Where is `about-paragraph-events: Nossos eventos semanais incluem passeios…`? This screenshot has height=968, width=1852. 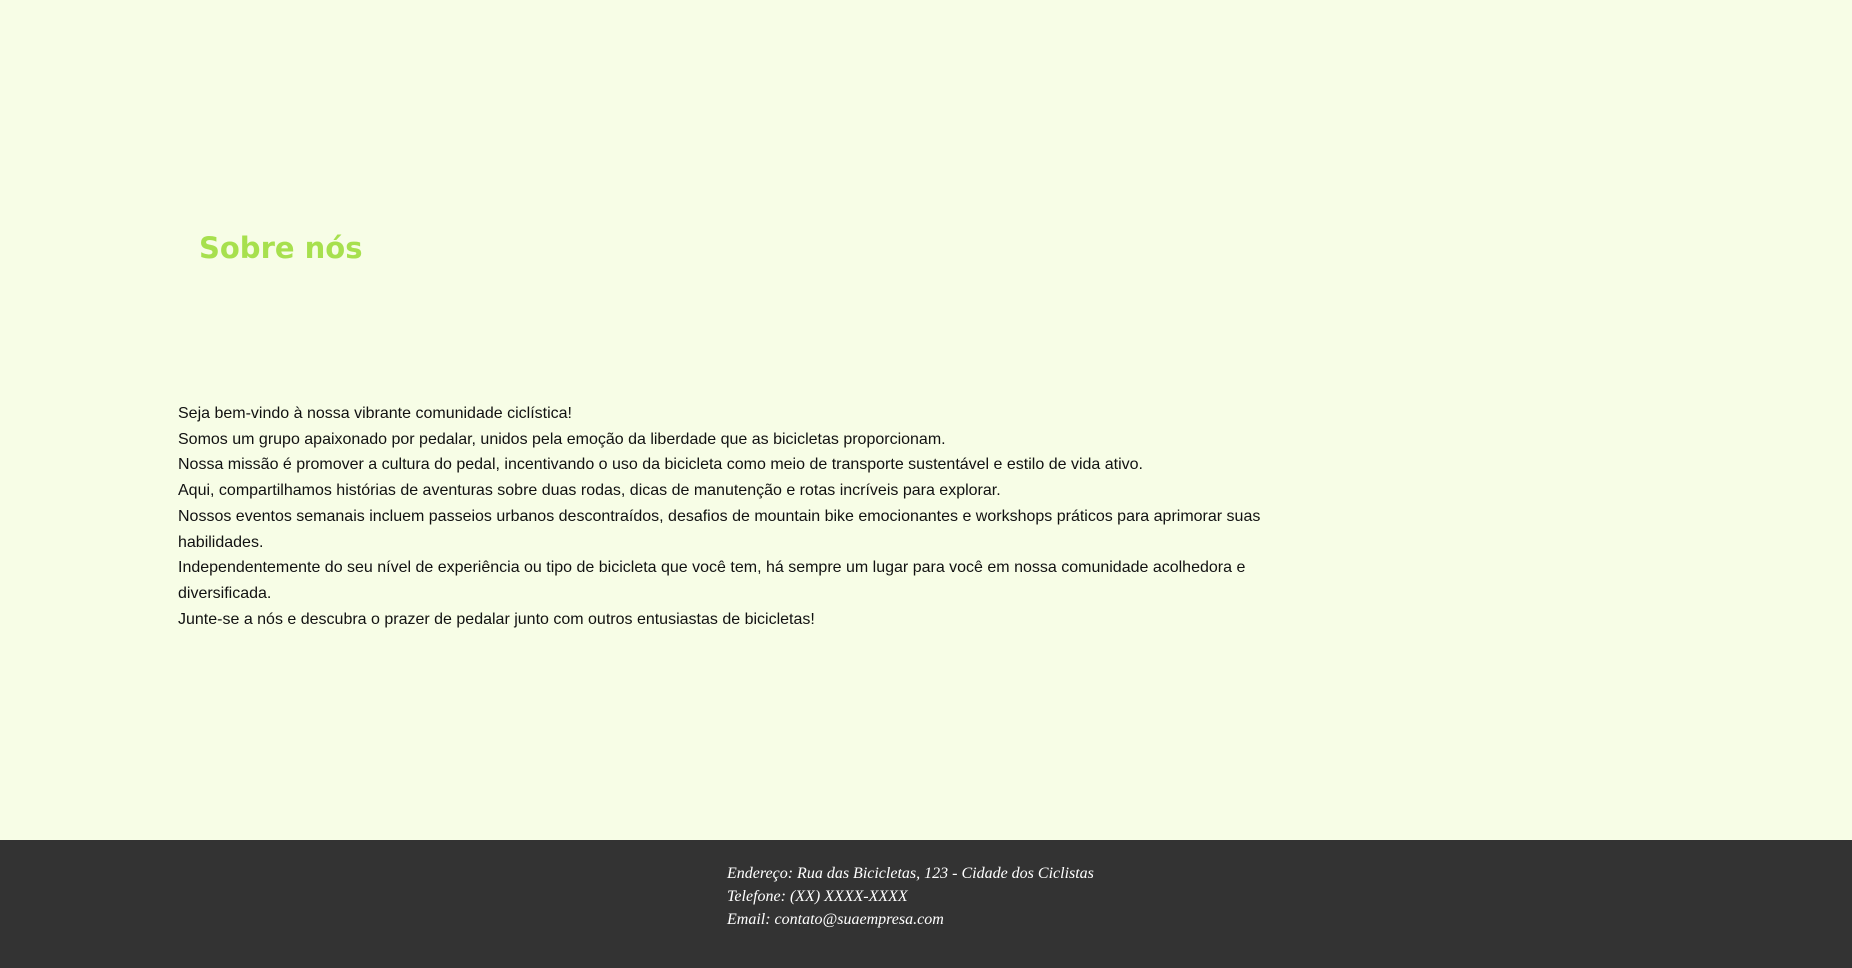
about-paragraph-events: Nossos eventos semanais incluem passeios… is located at coordinates (719, 529).